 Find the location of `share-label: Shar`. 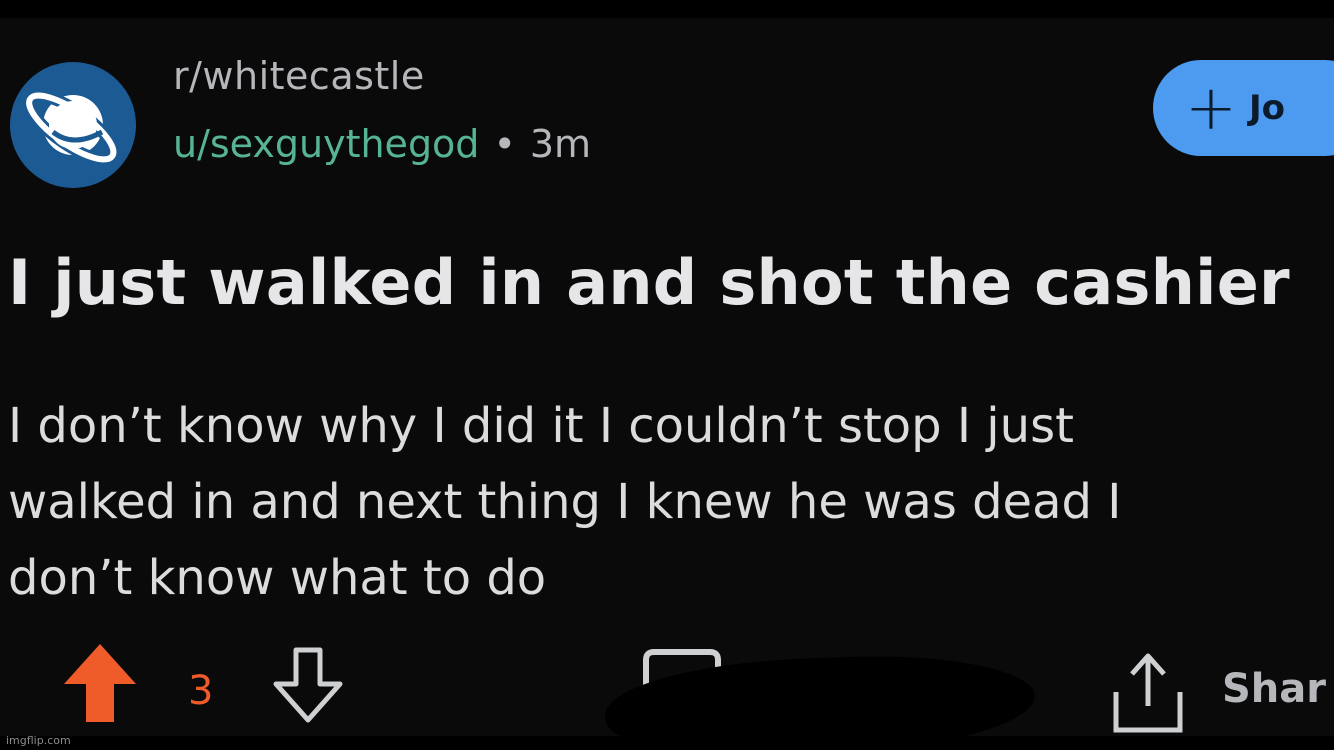

share-label: Shar is located at coordinates (1274, 689).